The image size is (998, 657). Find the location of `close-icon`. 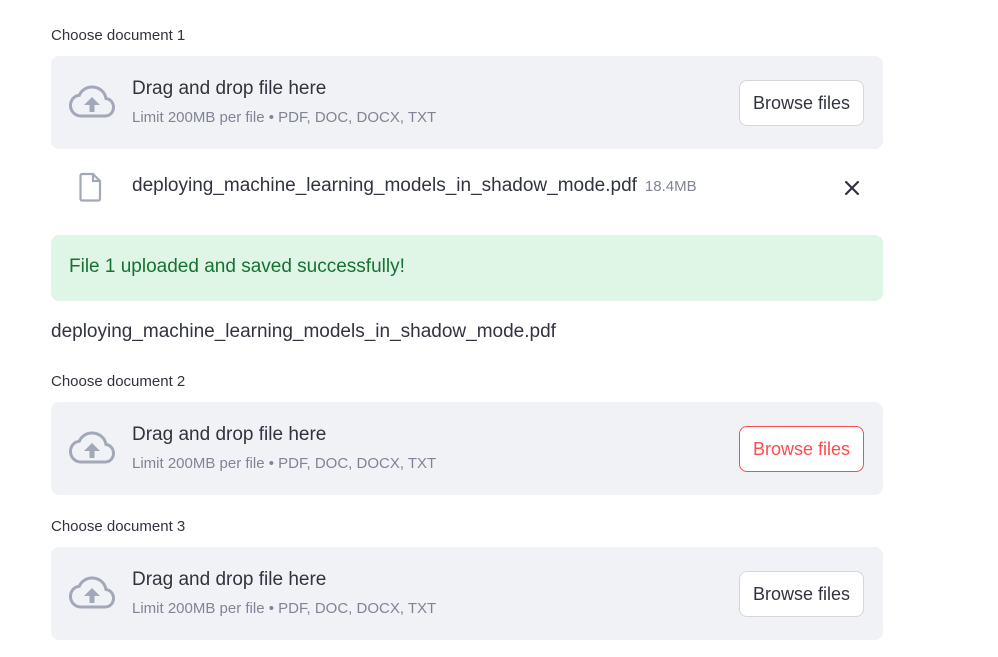

close-icon is located at coordinates (852, 188).